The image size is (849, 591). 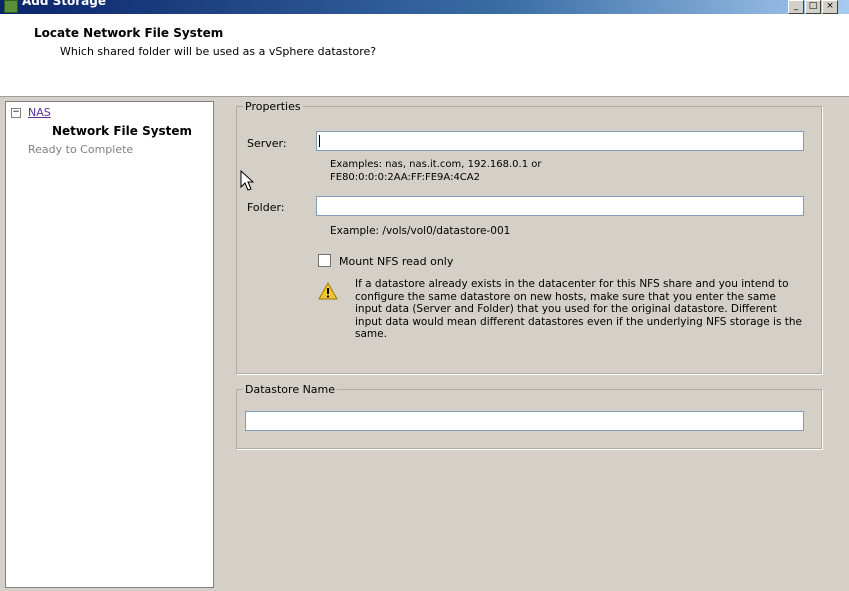 What do you see at coordinates (122, 131) in the screenshot?
I see `step-network-file-system: Network File System` at bounding box center [122, 131].